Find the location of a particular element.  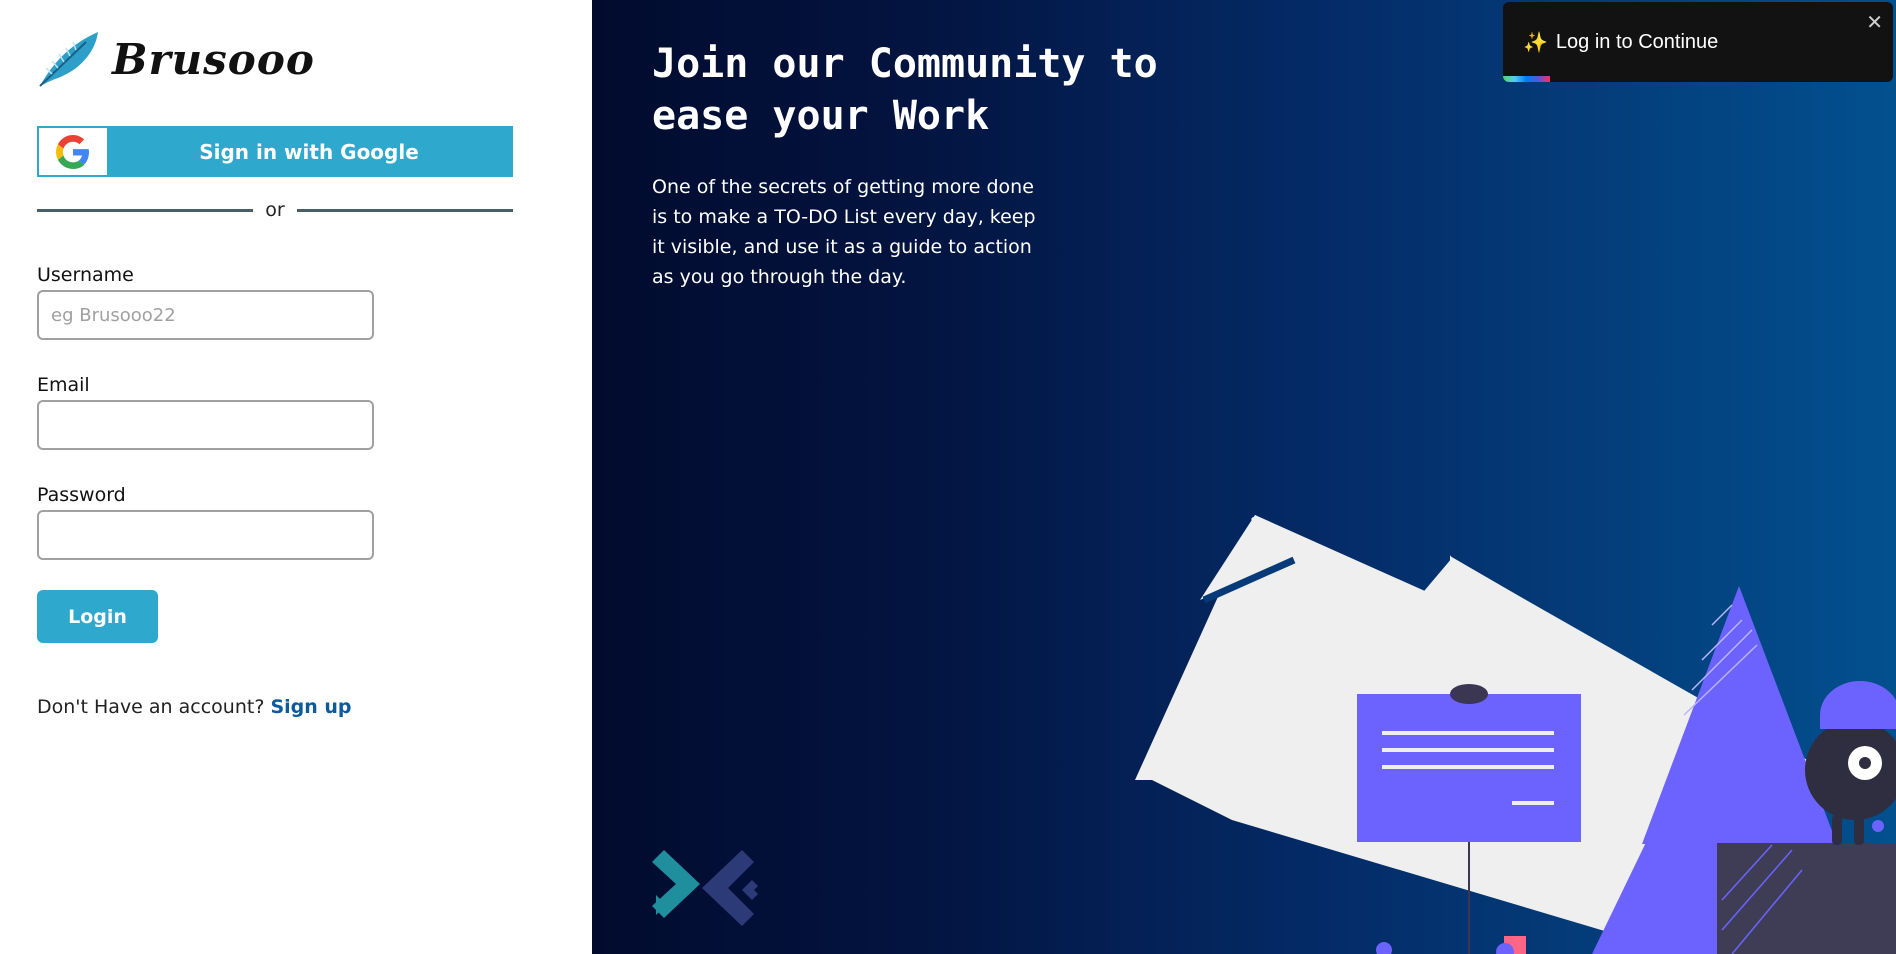

password-label: Password is located at coordinates (81, 495).